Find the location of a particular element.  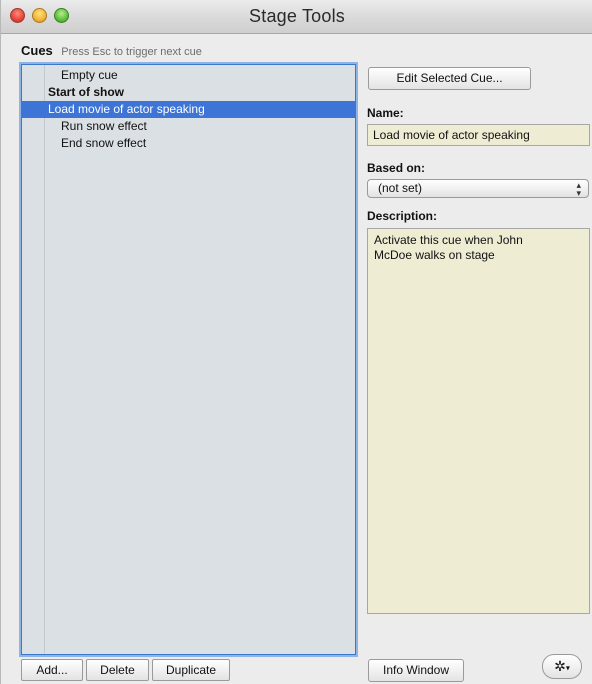

based-on-value: (not set) is located at coordinates (400, 188).